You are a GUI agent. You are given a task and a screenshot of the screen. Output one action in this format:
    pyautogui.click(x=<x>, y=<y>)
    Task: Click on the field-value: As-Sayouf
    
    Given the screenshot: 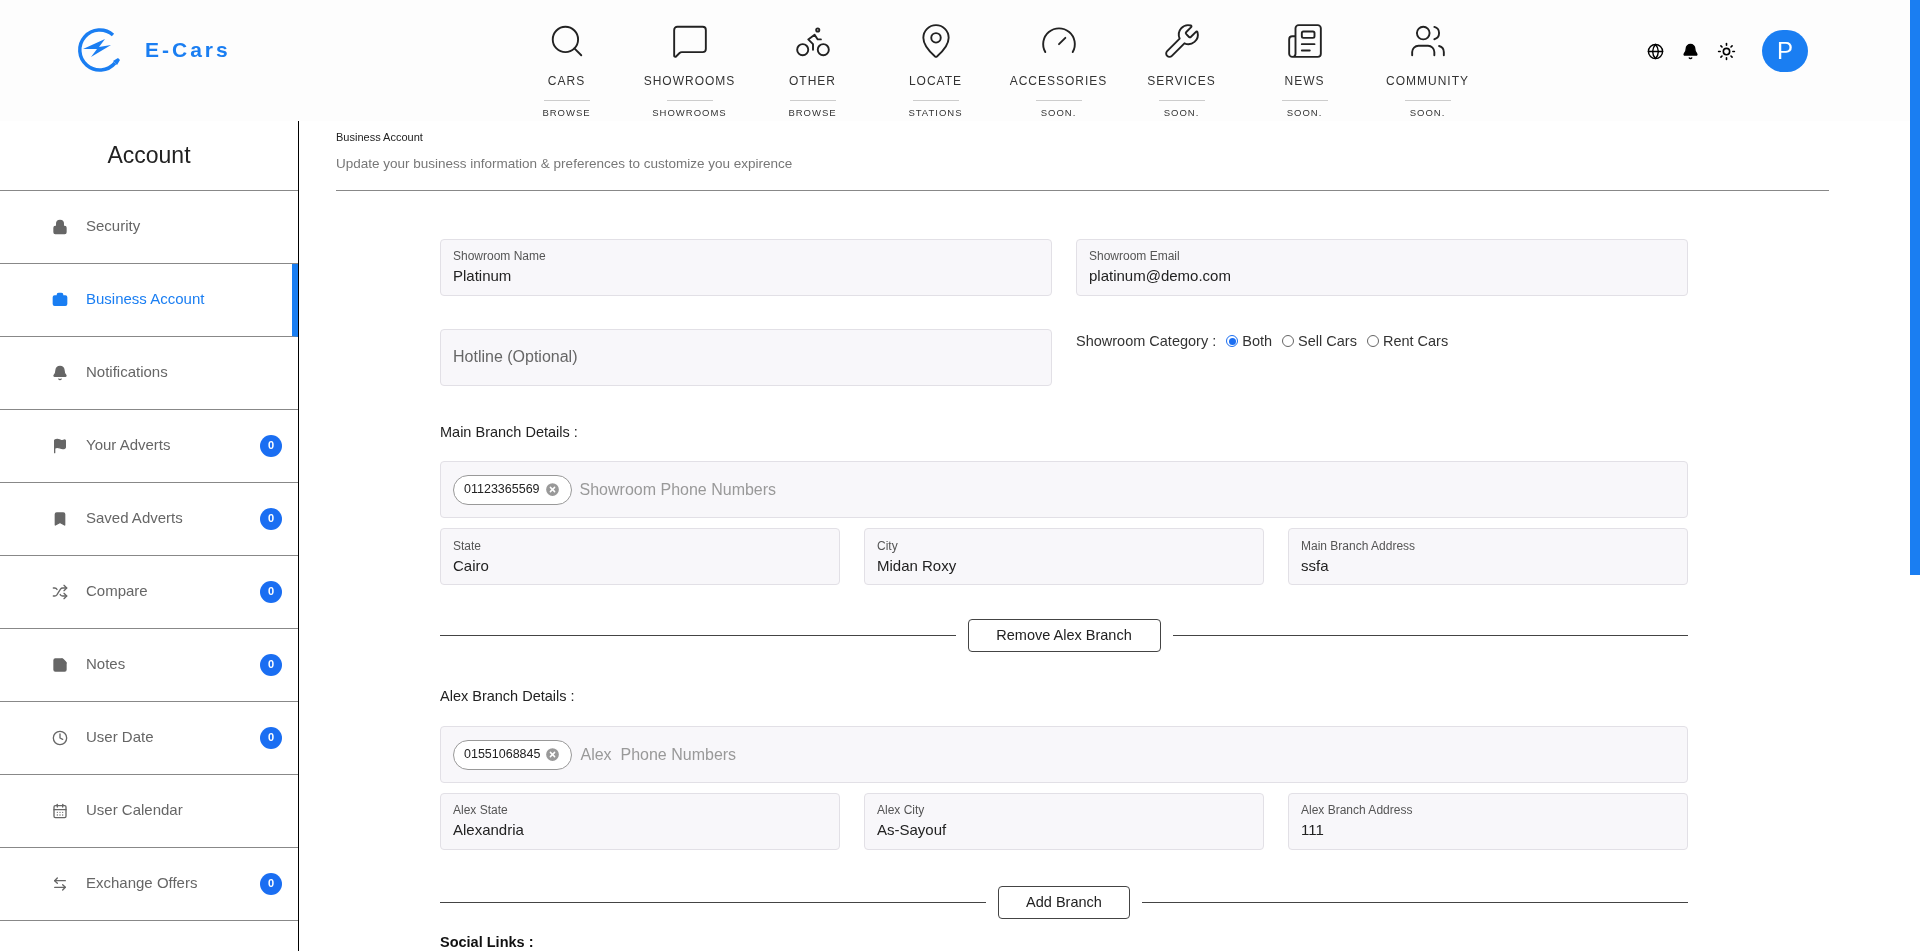 What is the action you would take?
    pyautogui.click(x=912, y=830)
    